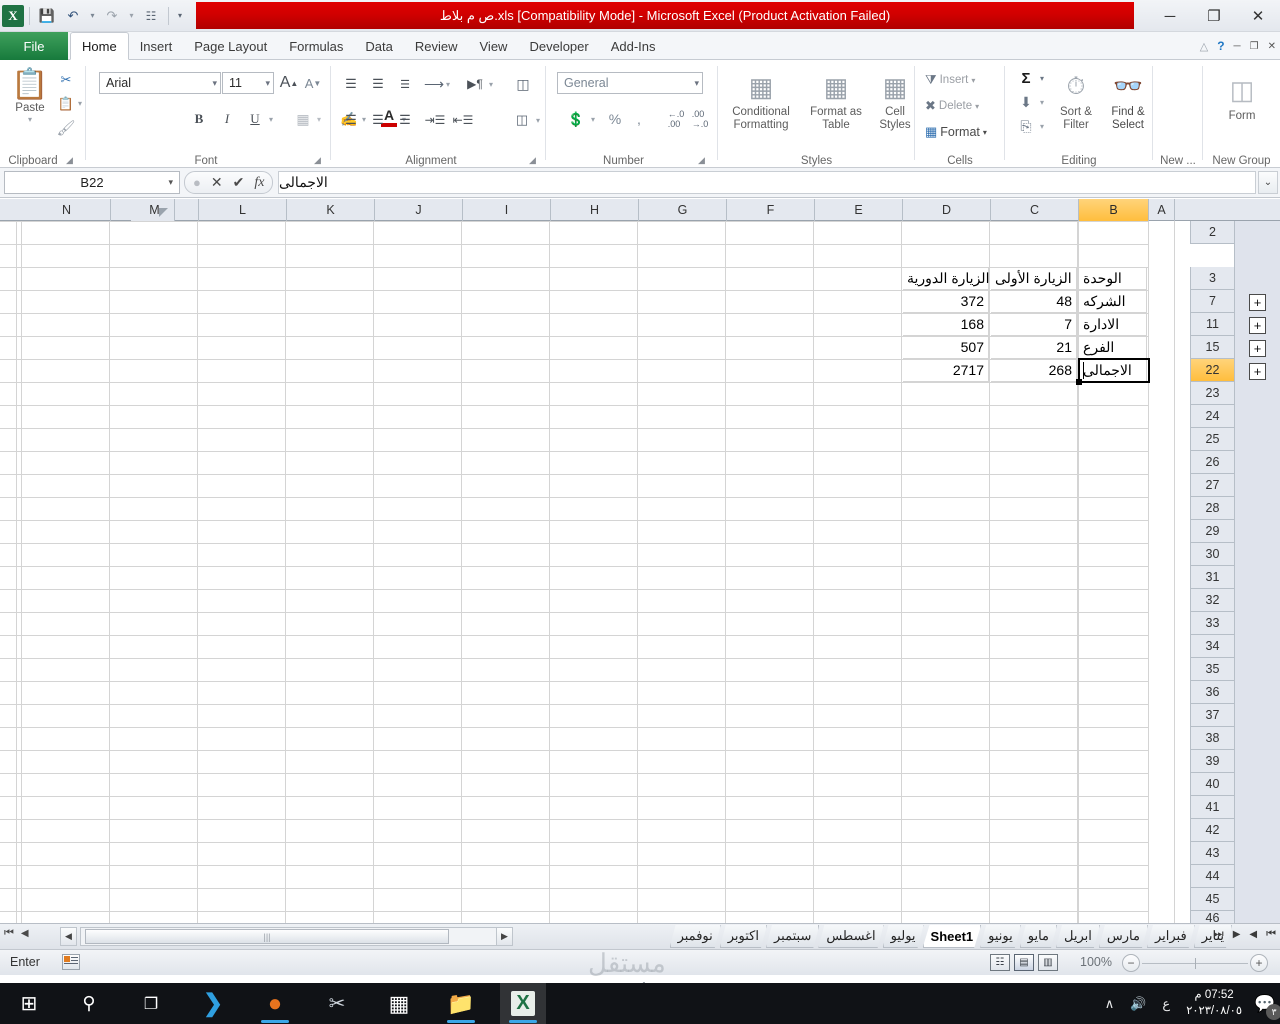  What do you see at coordinates (1212, 508) in the screenshot?
I see `row-header-28: 28` at bounding box center [1212, 508].